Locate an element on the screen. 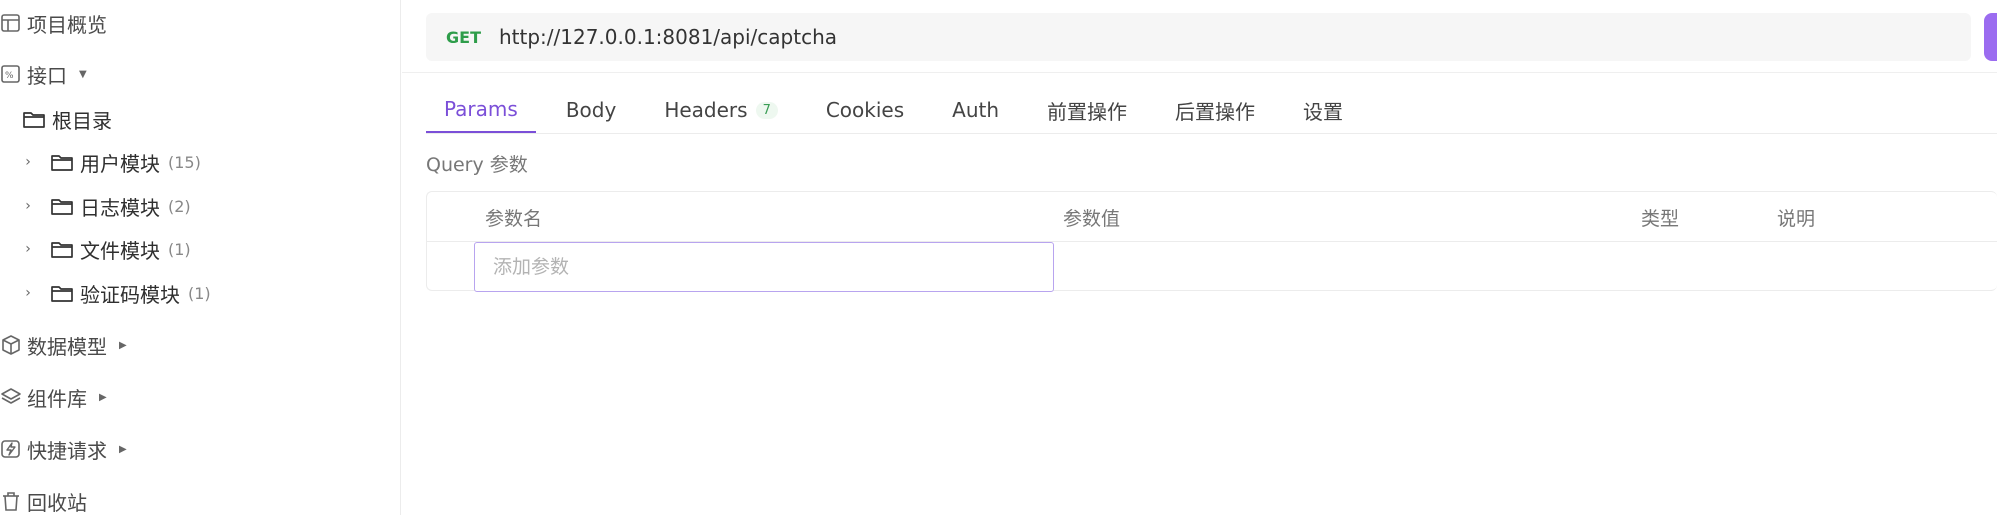  nav-item-data-model: 数据模型 ▶ is located at coordinates (63, 345).